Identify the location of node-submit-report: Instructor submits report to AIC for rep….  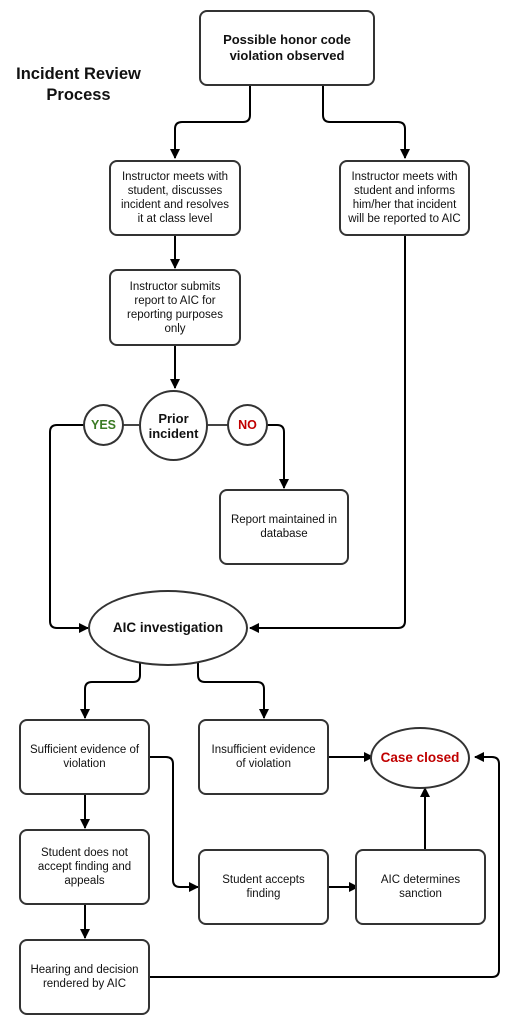
(175, 307).